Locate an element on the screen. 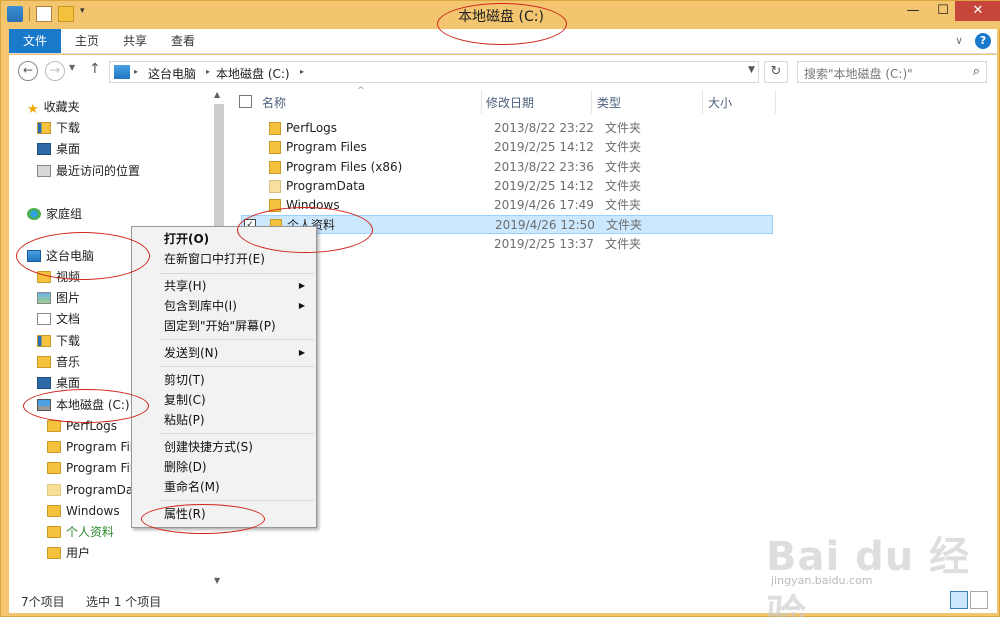  homegroup-icon is located at coordinates (34, 214).